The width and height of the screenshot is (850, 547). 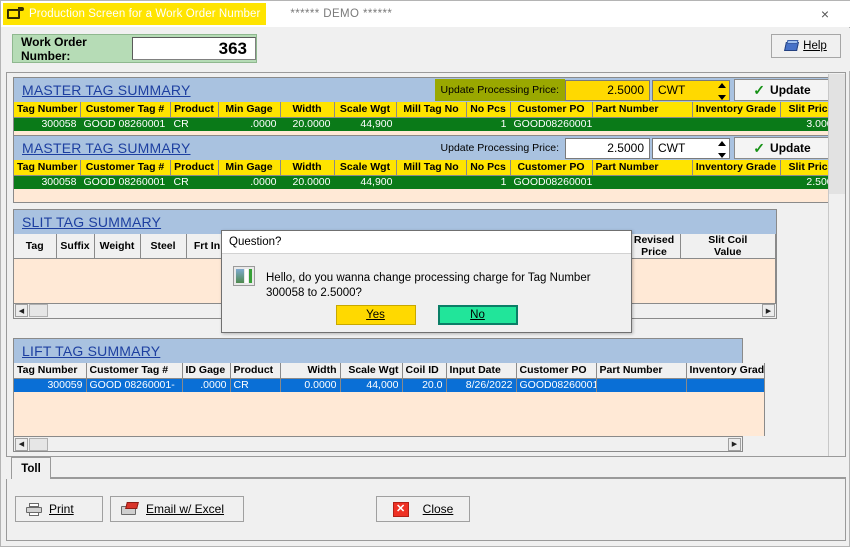 I want to click on work-order-strip: Work Order Number: 363 Help, so click(x=425, y=49).